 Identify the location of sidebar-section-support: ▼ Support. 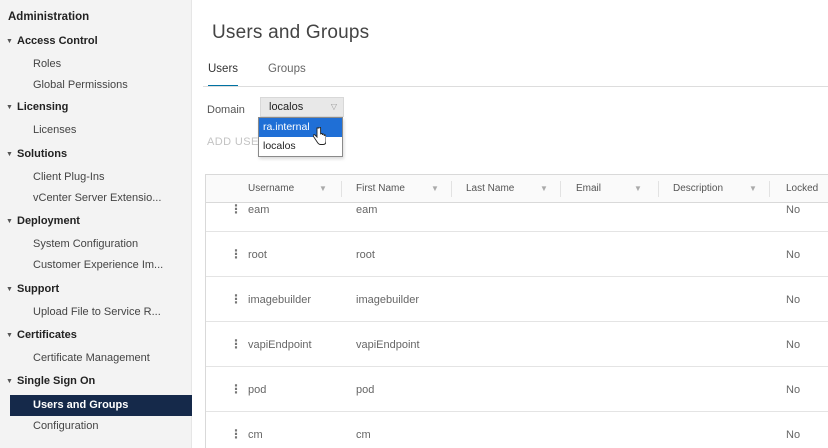
(32, 289).